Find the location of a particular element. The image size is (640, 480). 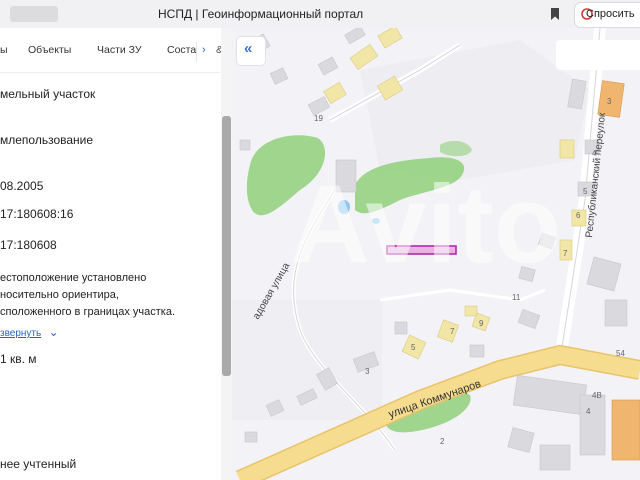

map-search-box is located at coordinates (598, 55).